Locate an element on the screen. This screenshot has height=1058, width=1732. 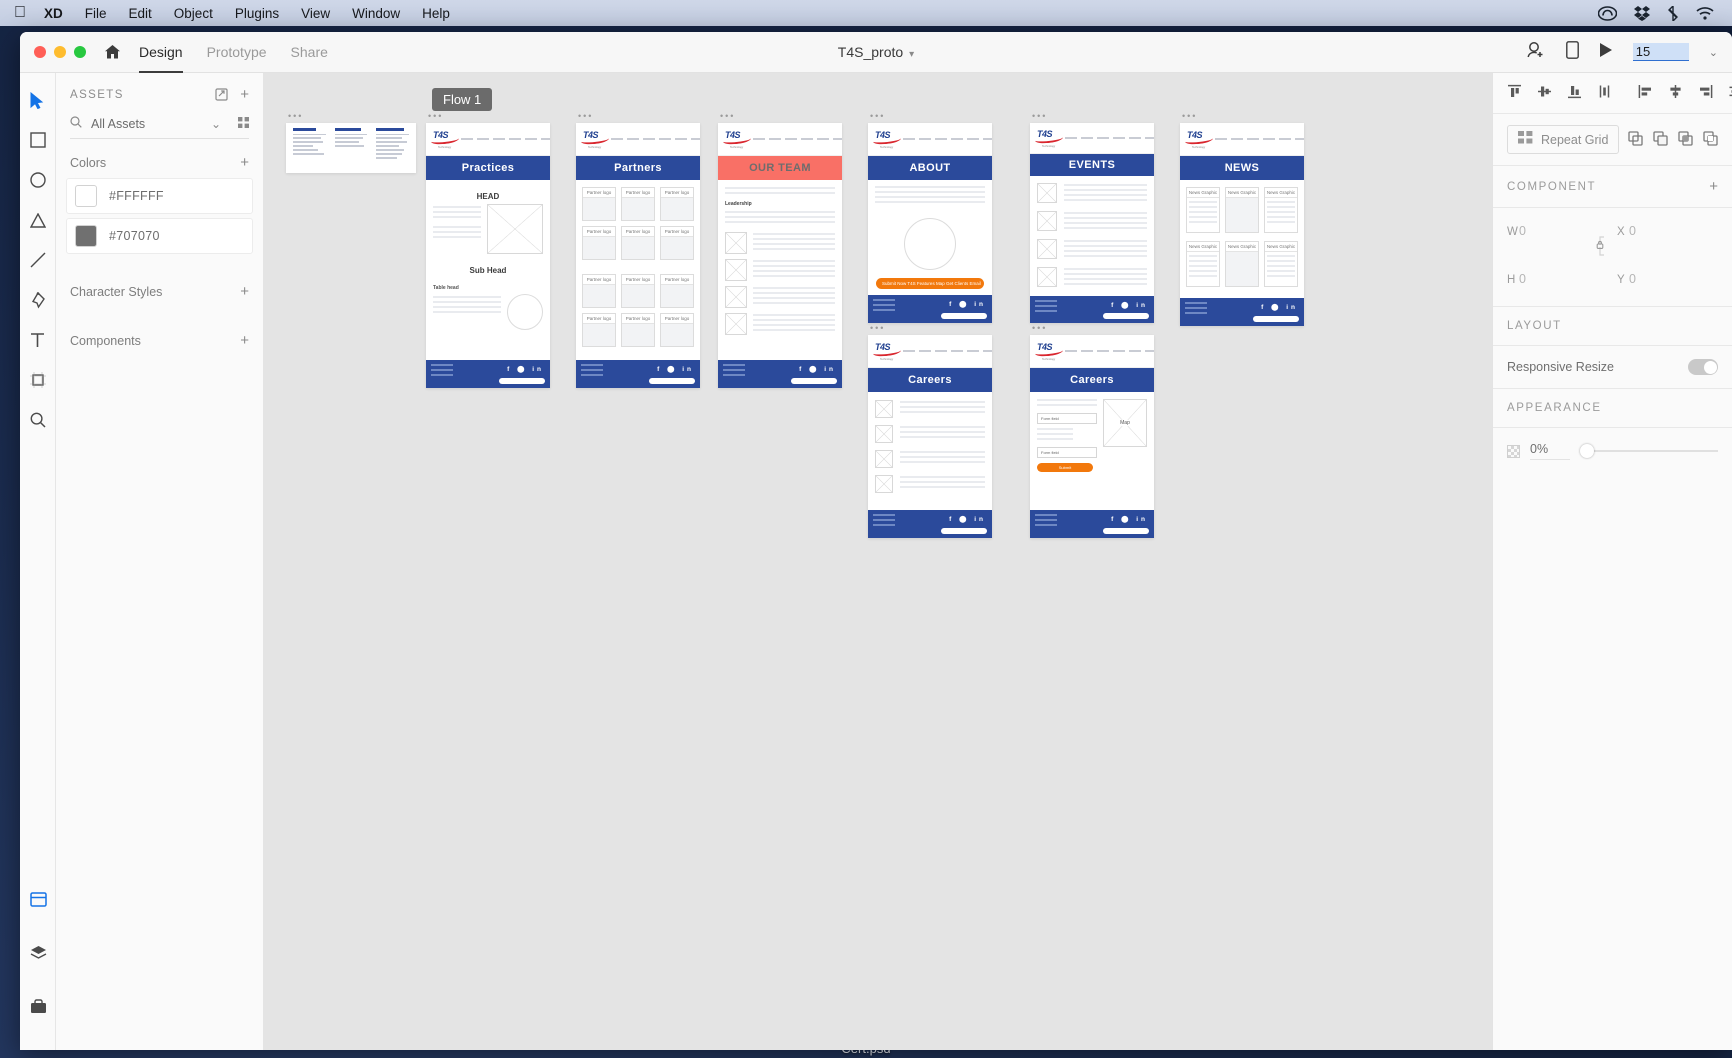
zoom-chevron-down-icon: ⌄ is located at coordinates (1713, 52).